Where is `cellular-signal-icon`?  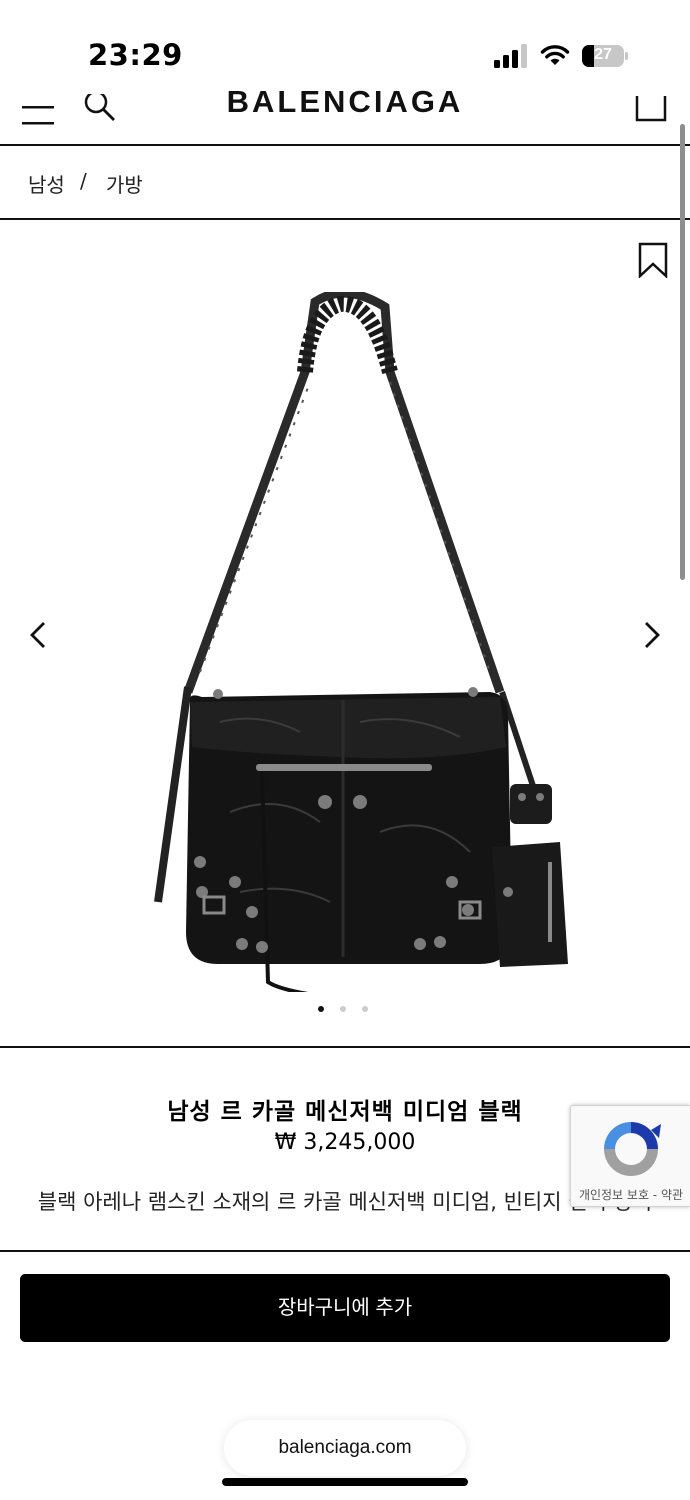
cellular-signal-icon is located at coordinates (510, 56).